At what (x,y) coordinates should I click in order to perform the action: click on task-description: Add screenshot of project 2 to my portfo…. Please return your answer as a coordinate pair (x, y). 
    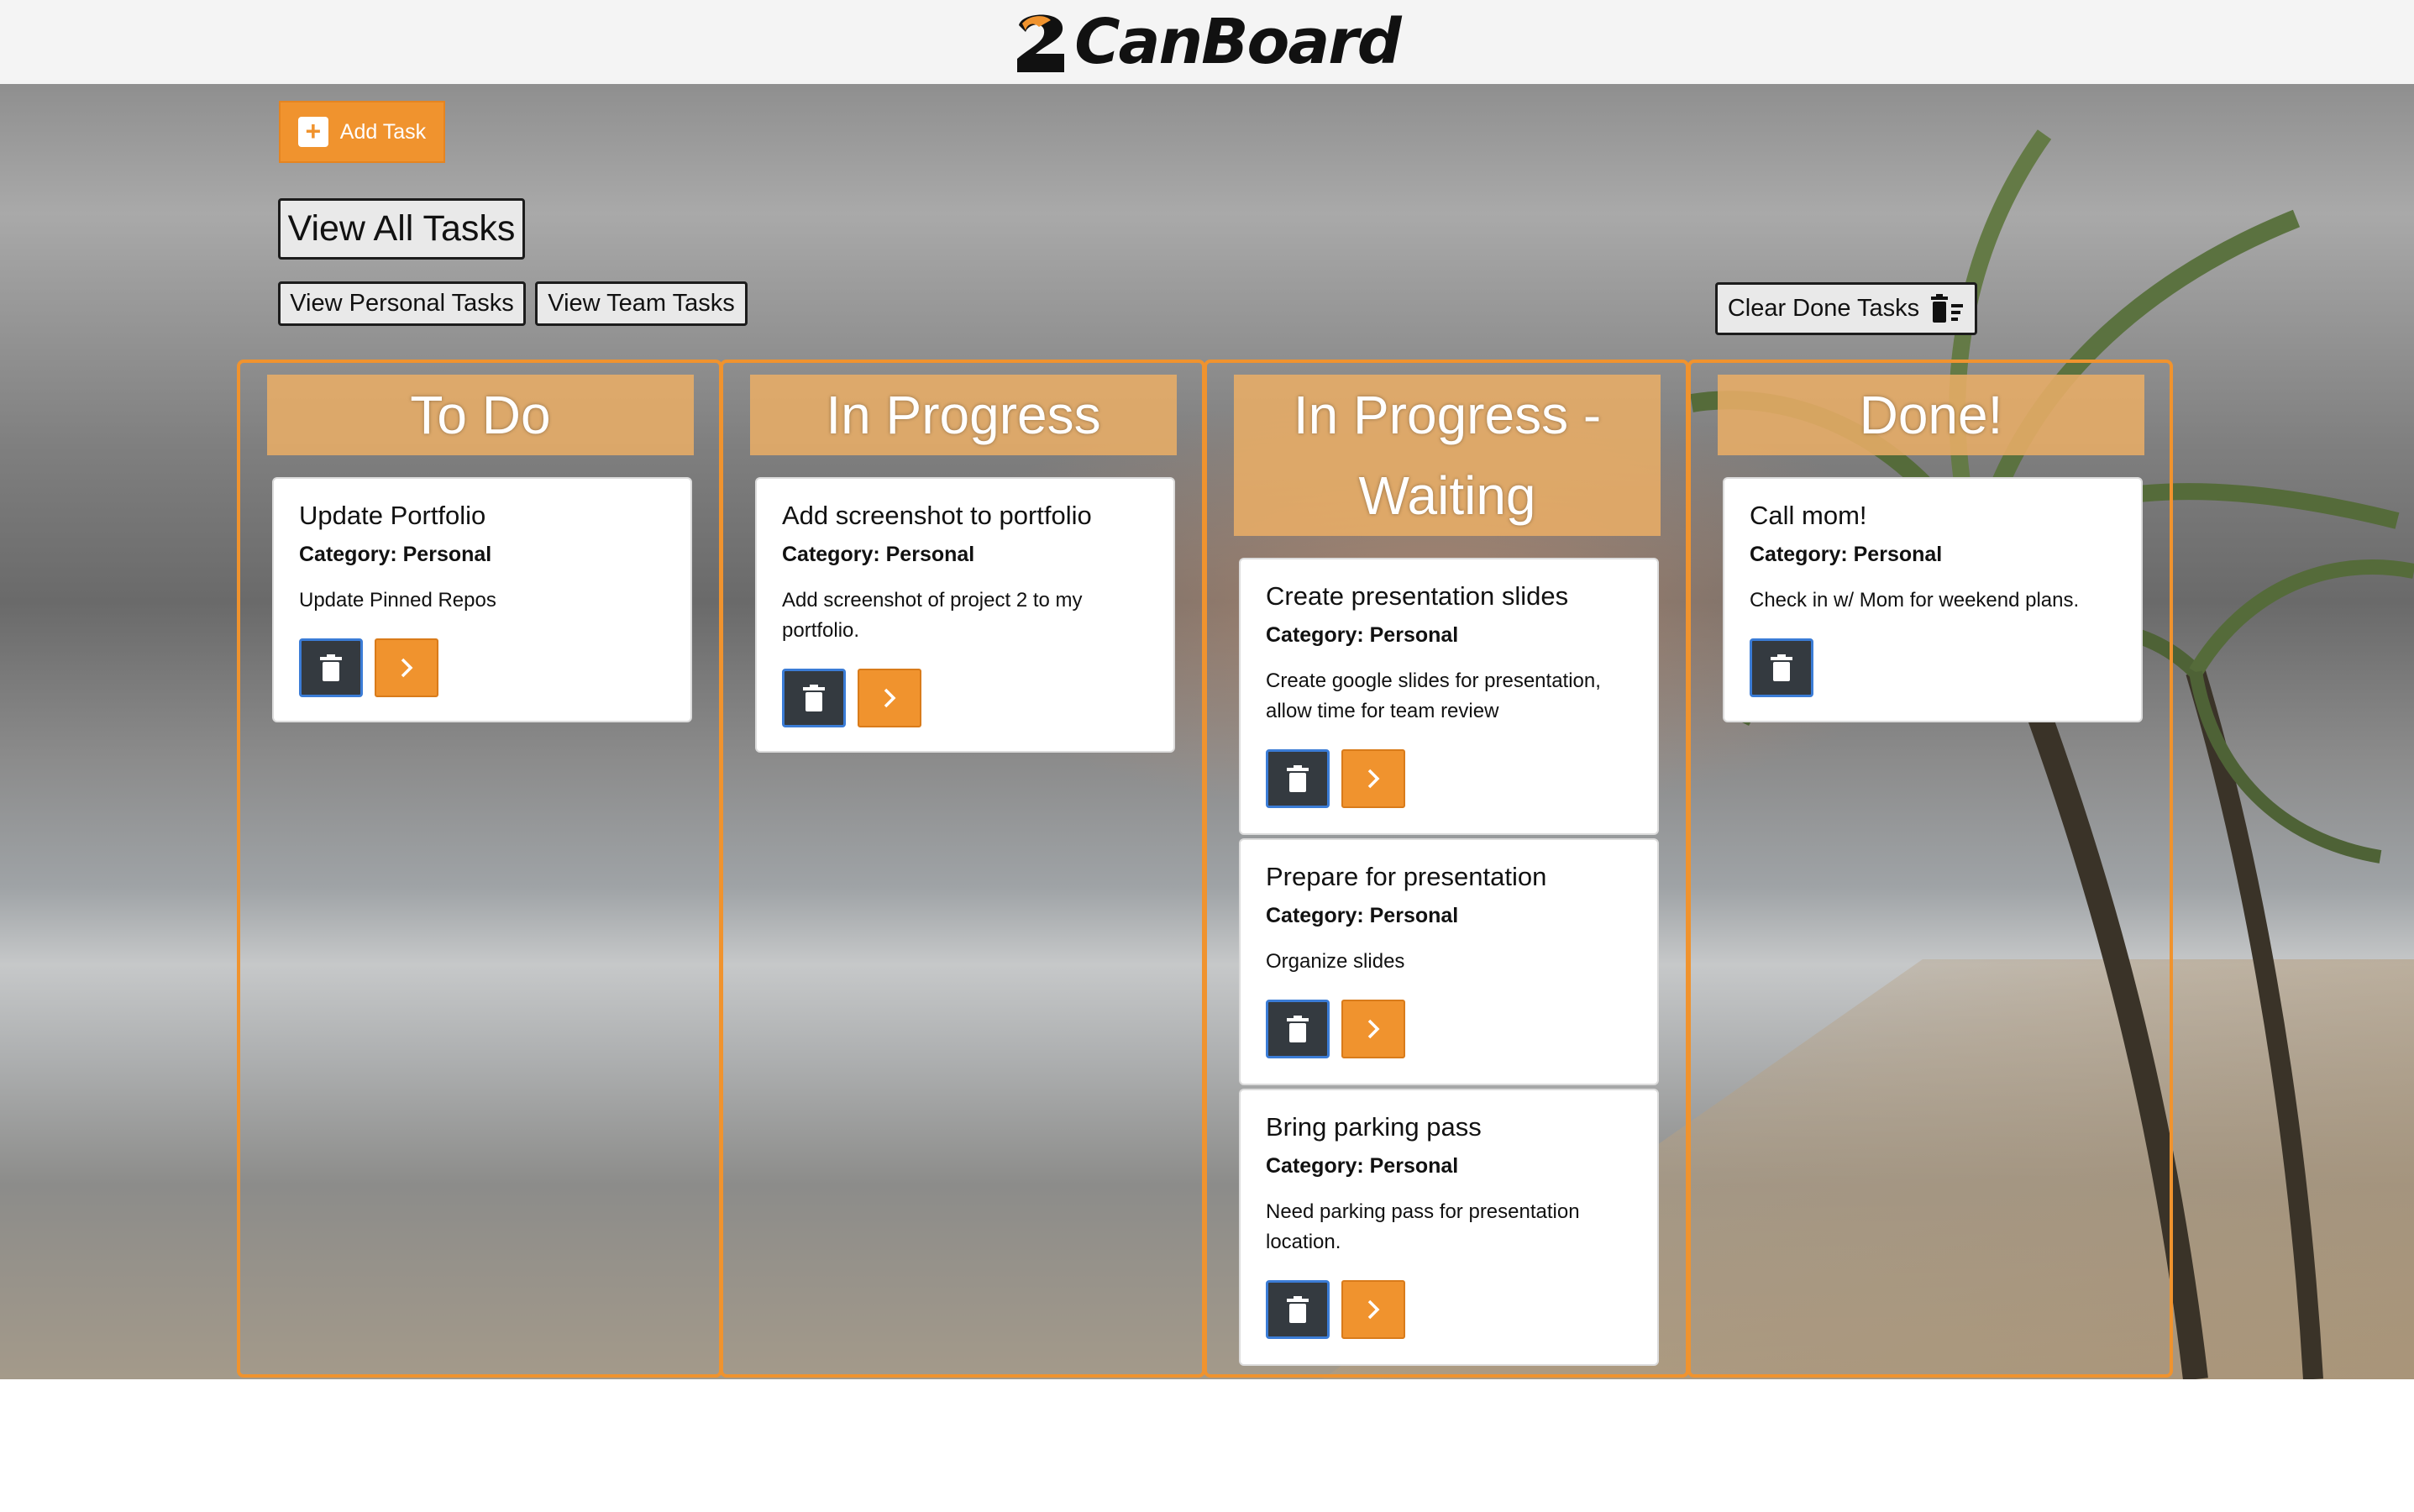
    Looking at the image, I should click on (932, 615).